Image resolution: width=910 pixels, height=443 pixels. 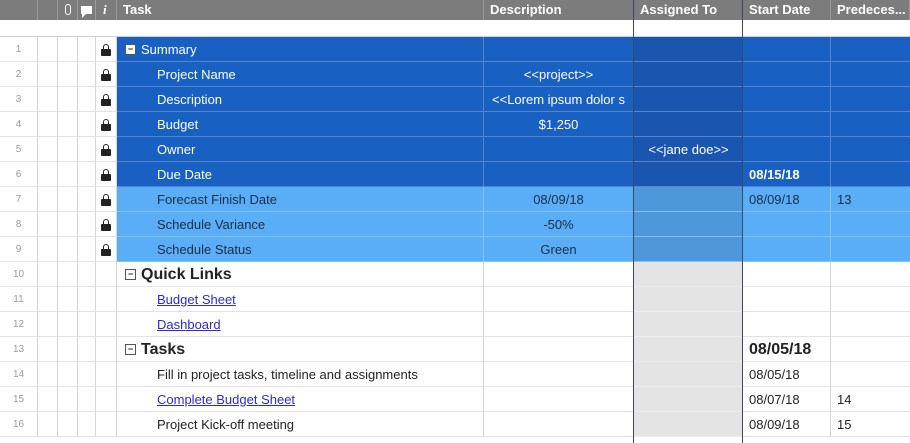 What do you see at coordinates (300, 10) in the screenshot?
I see `task-column-header: Task` at bounding box center [300, 10].